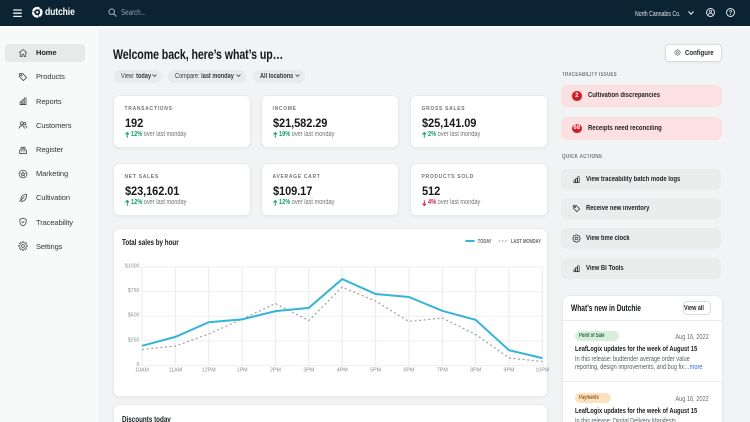 This screenshot has width=750, height=422. What do you see at coordinates (526, 242) in the screenshot?
I see `svg-text: LAST MONDAY` at bounding box center [526, 242].